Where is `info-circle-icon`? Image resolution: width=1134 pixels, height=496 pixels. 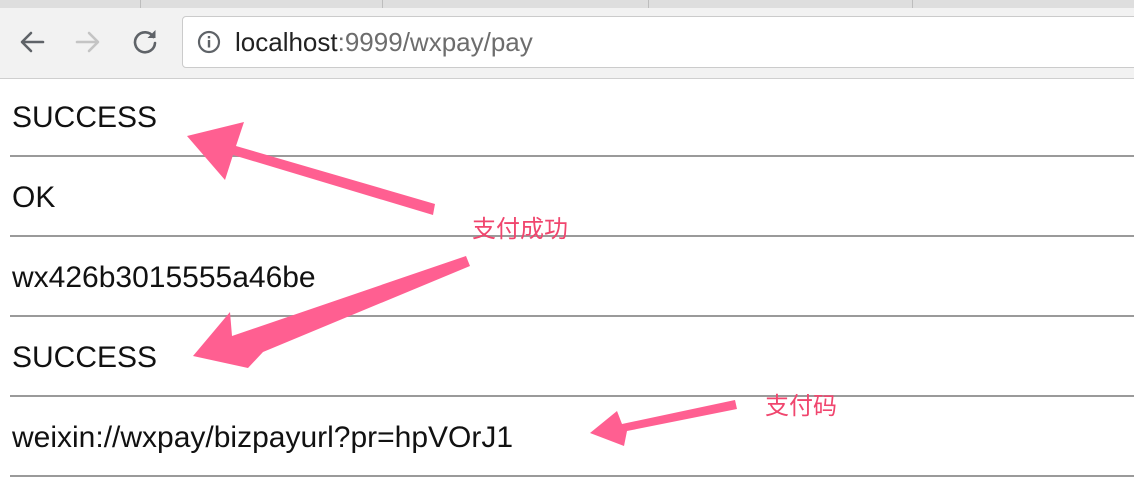
info-circle-icon is located at coordinates (209, 42).